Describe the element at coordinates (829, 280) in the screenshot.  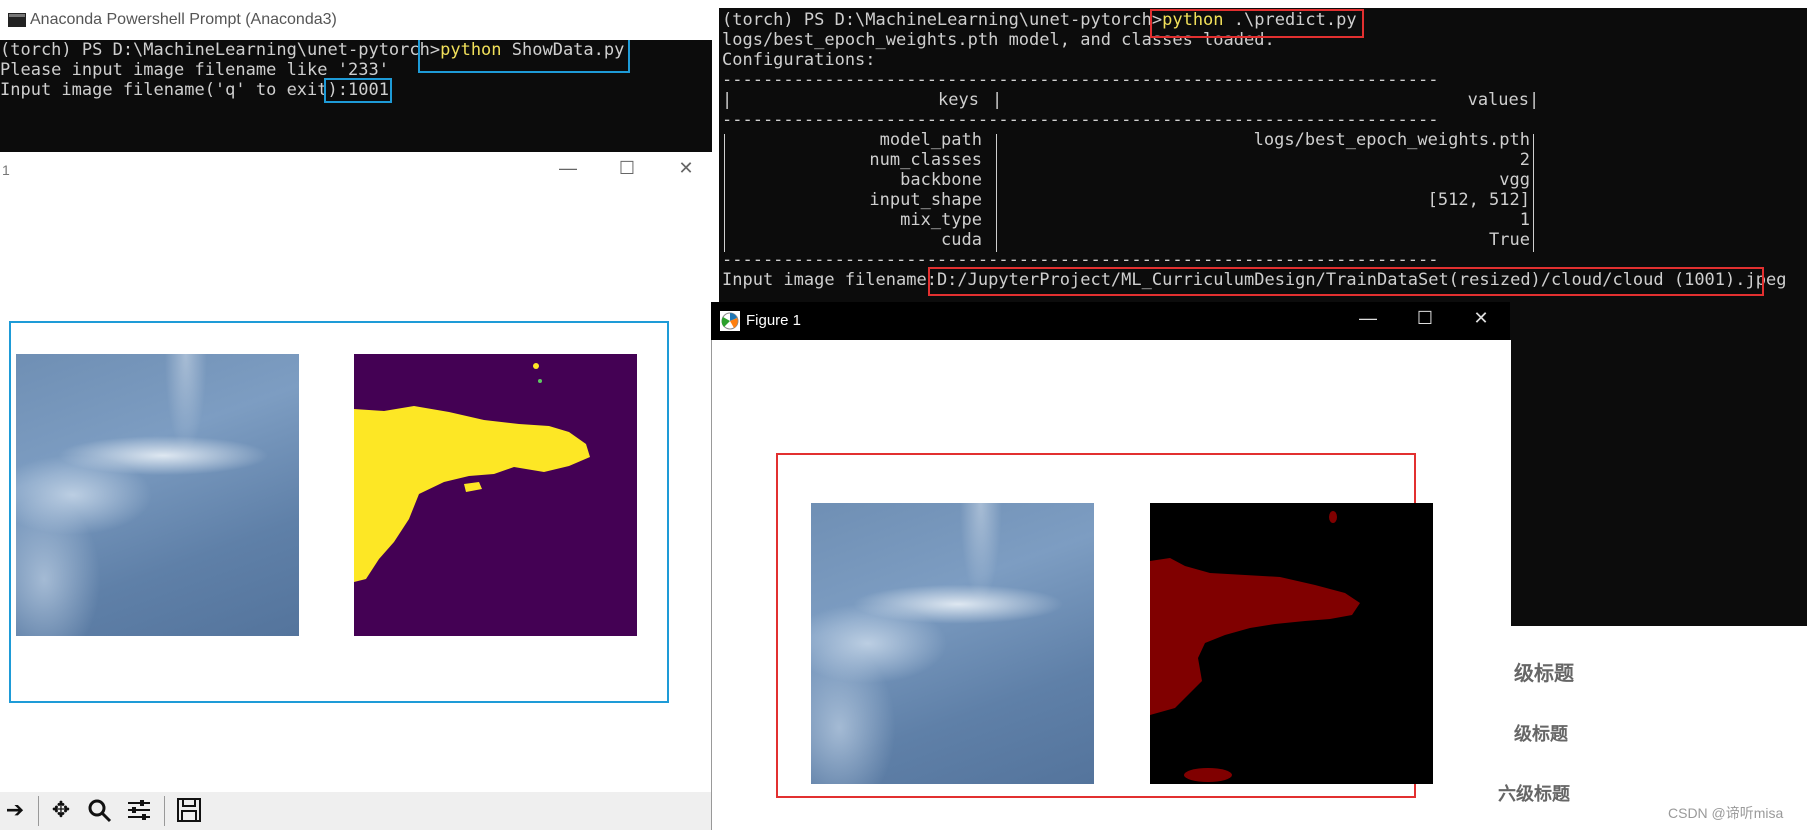
I see `input-label: Input image filename:` at that location.